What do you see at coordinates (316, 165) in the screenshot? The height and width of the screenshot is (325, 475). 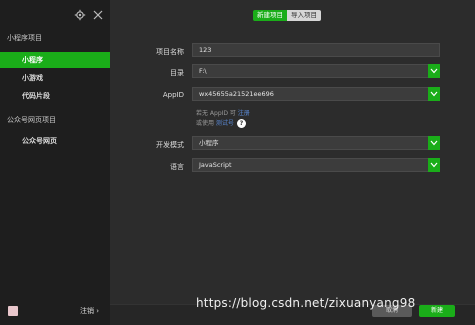 I see `language-select: JavaScript` at bounding box center [316, 165].